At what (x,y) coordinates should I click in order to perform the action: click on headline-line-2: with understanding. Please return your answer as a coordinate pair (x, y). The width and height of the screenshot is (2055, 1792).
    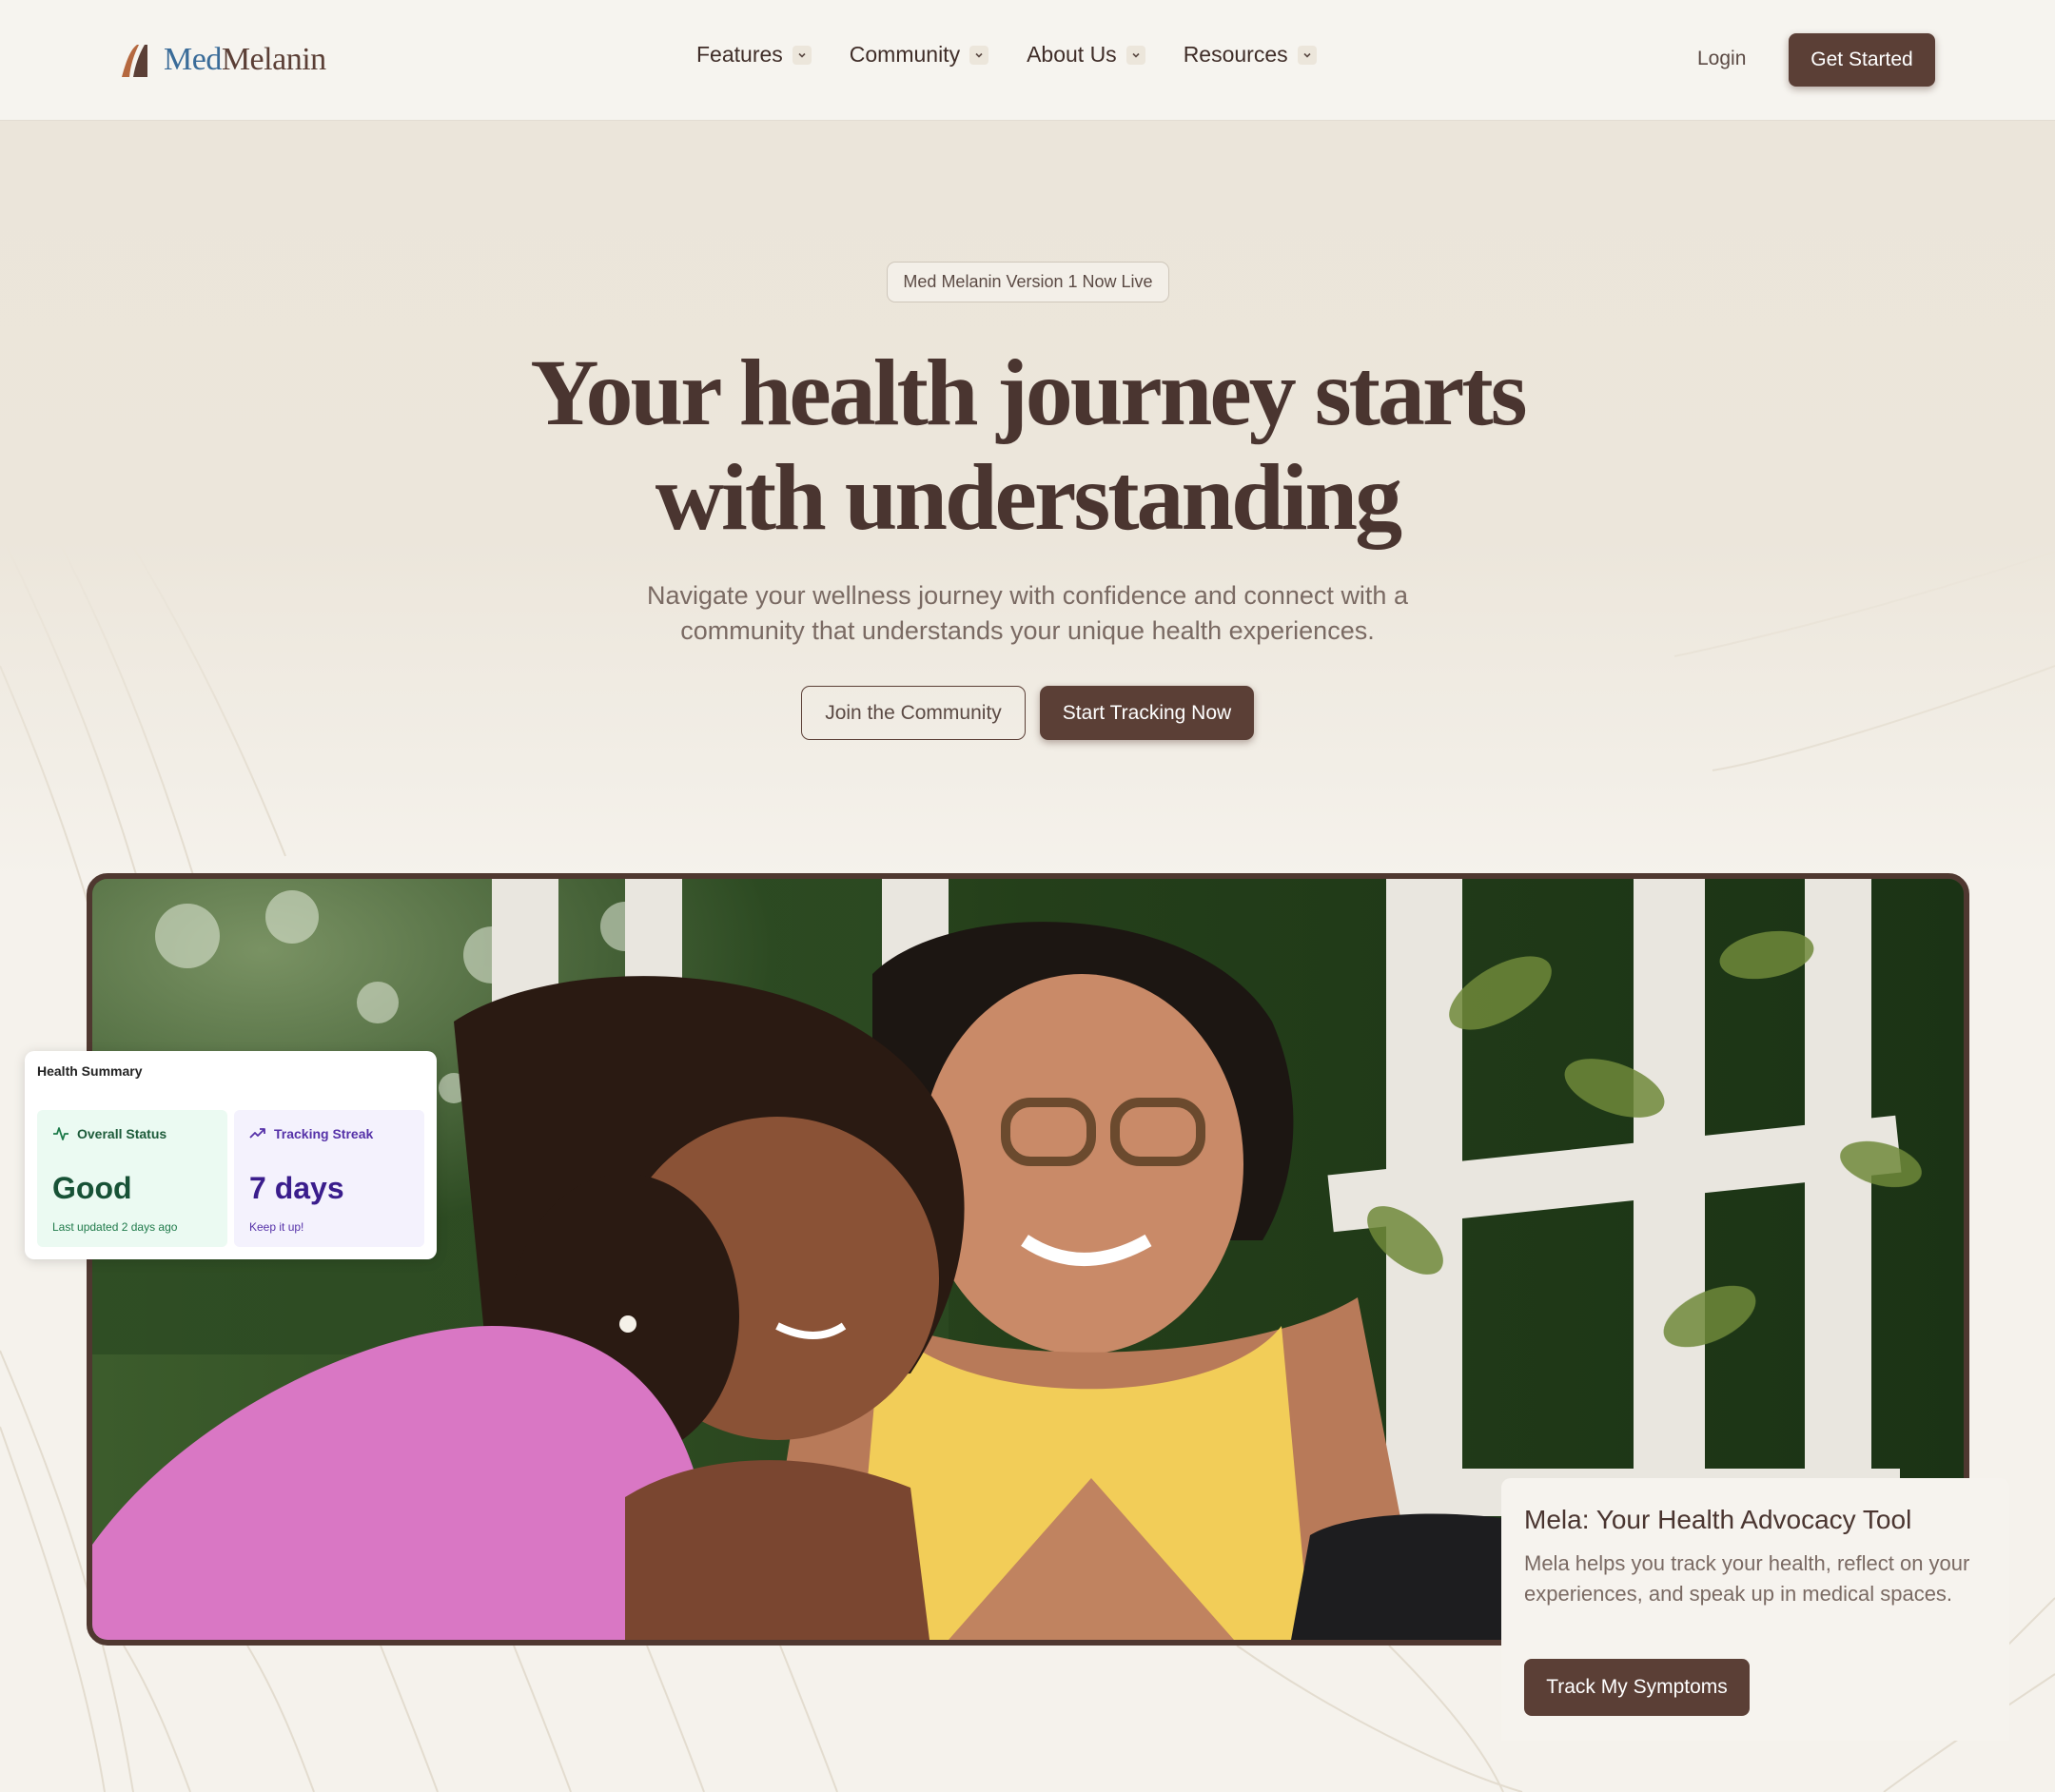
    Looking at the image, I should click on (1028, 497).